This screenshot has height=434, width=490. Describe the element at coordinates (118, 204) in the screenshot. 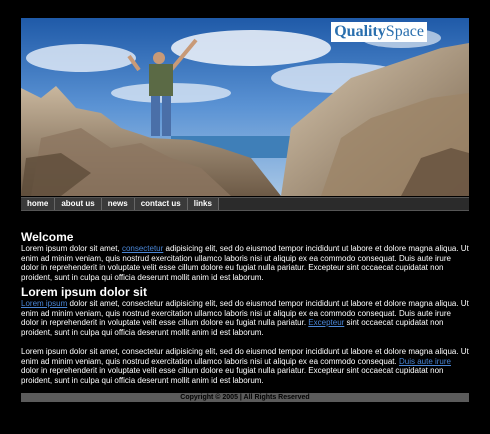

I see `nav-news: news` at that location.